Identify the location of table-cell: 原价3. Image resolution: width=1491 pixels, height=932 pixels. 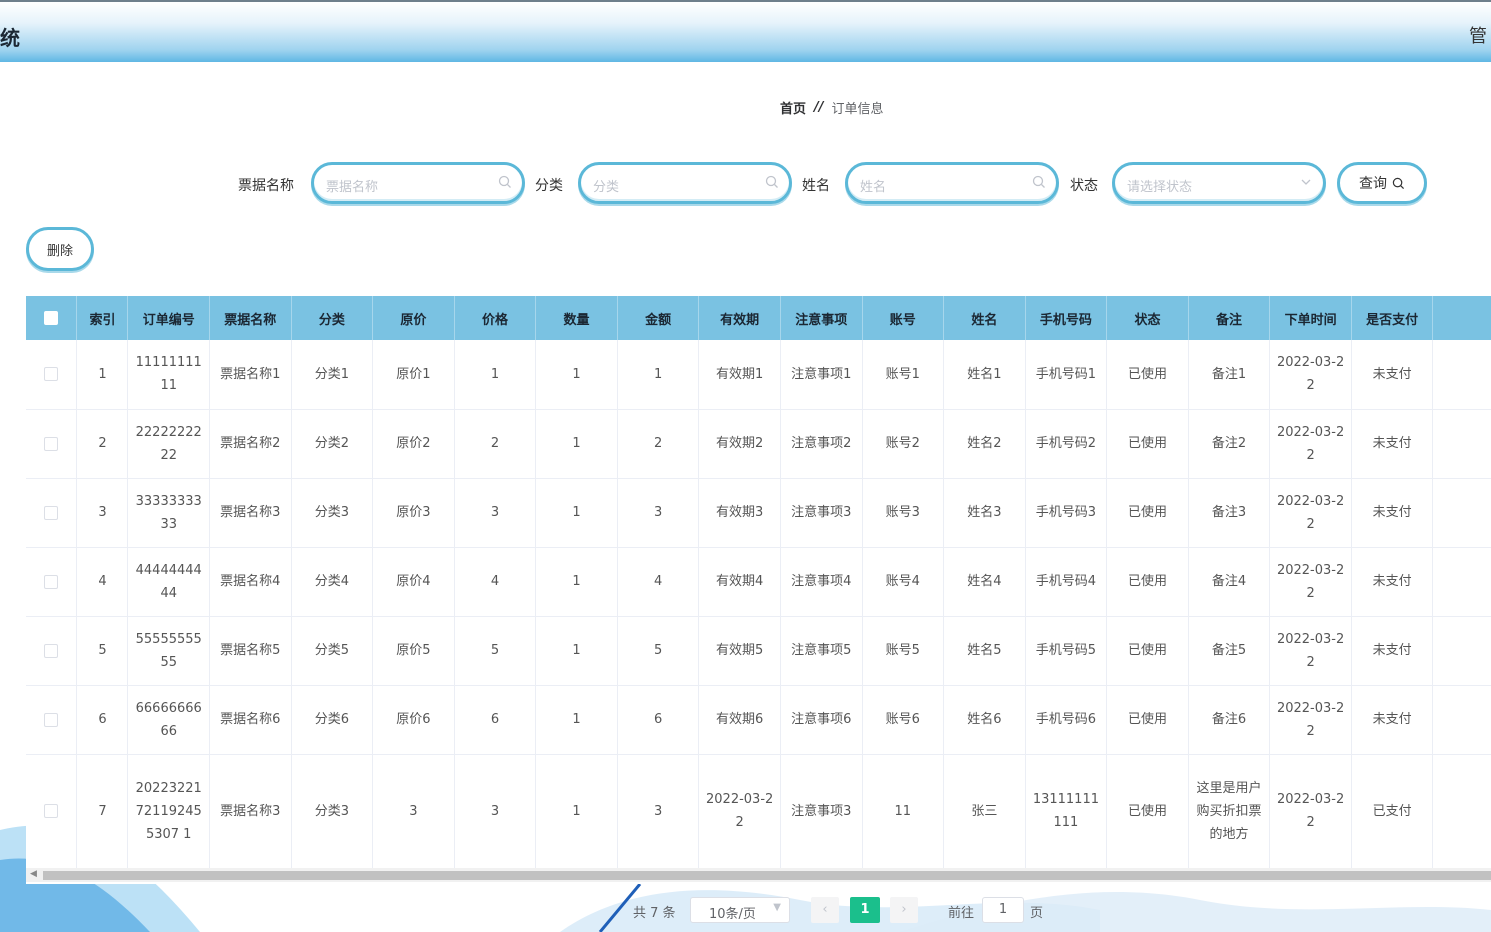
(413, 513).